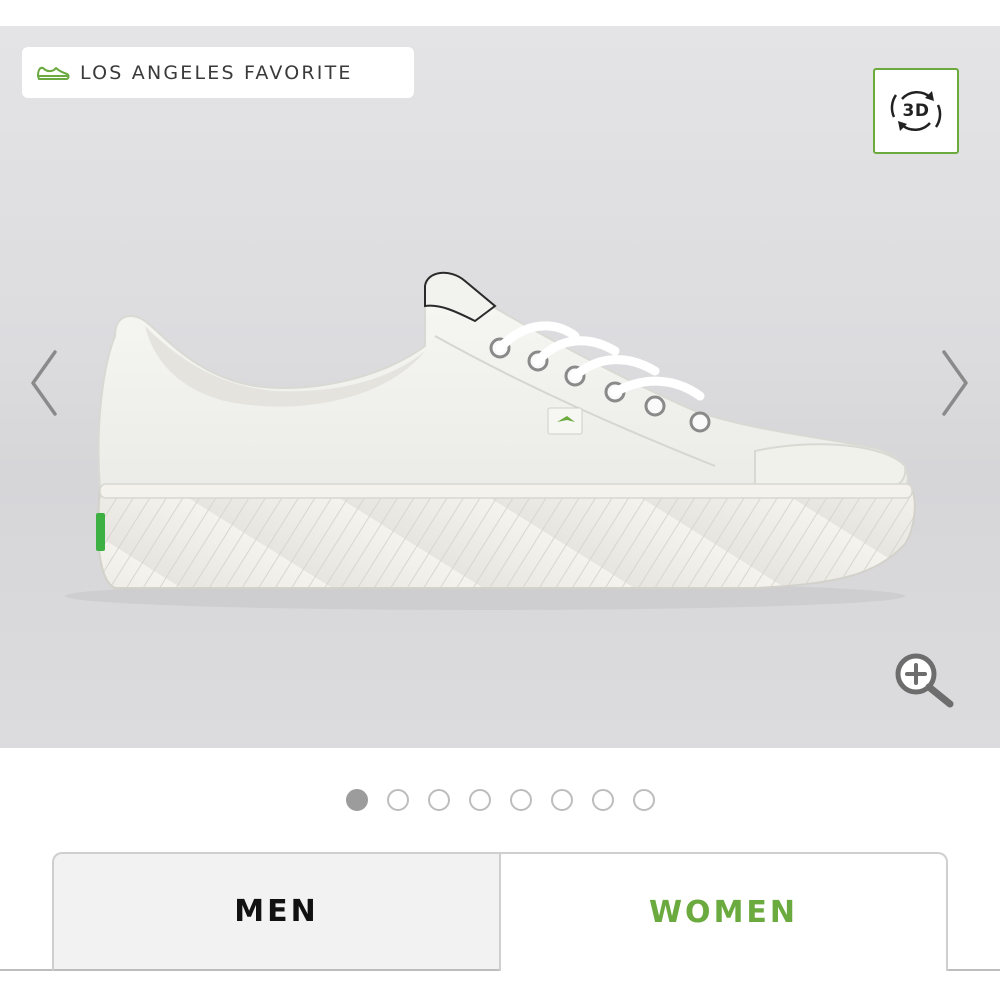 This screenshot has width=1000, height=1000. I want to click on badge-label: LOS ANGELES FAVORITE, so click(216, 72).